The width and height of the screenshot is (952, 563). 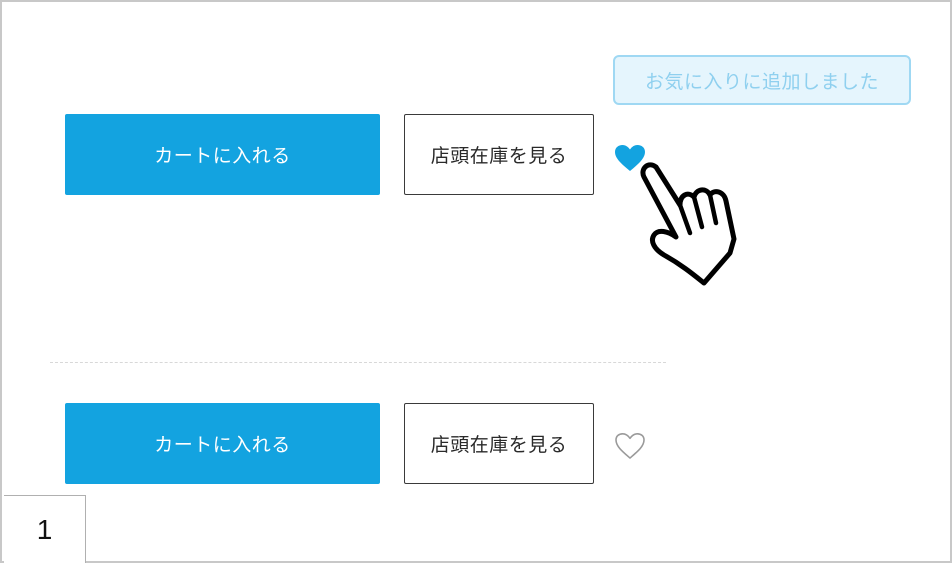 I want to click on toast-message: お気に入りに追加しました, so click(x=761, y=81).